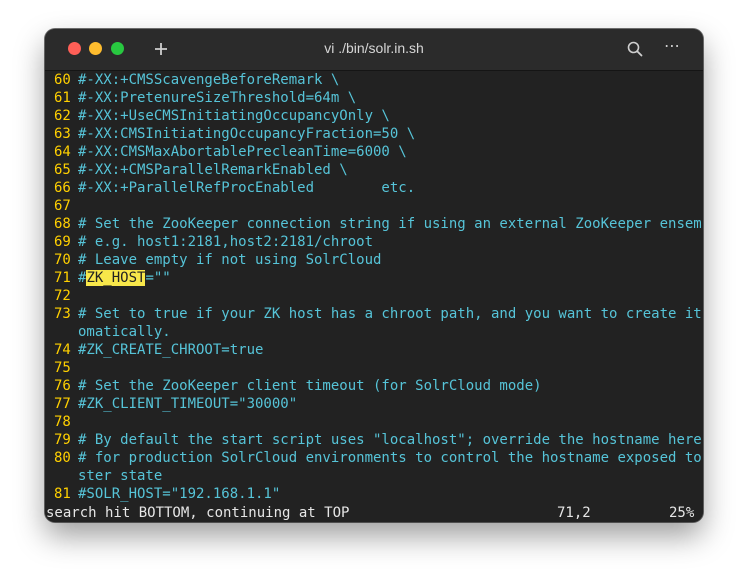 This screenshot has width=748, height=583. I want to click on editor-line: 67, so click(374, 206).